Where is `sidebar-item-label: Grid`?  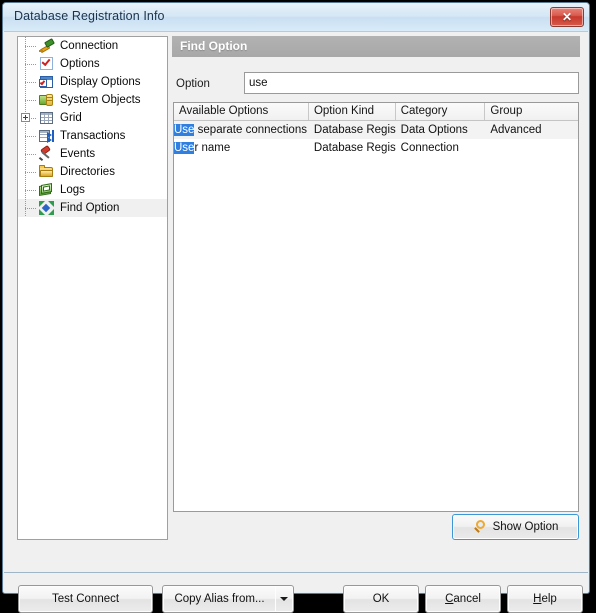
sidebar-item-label: Grid is located at coordinates (71, 118).